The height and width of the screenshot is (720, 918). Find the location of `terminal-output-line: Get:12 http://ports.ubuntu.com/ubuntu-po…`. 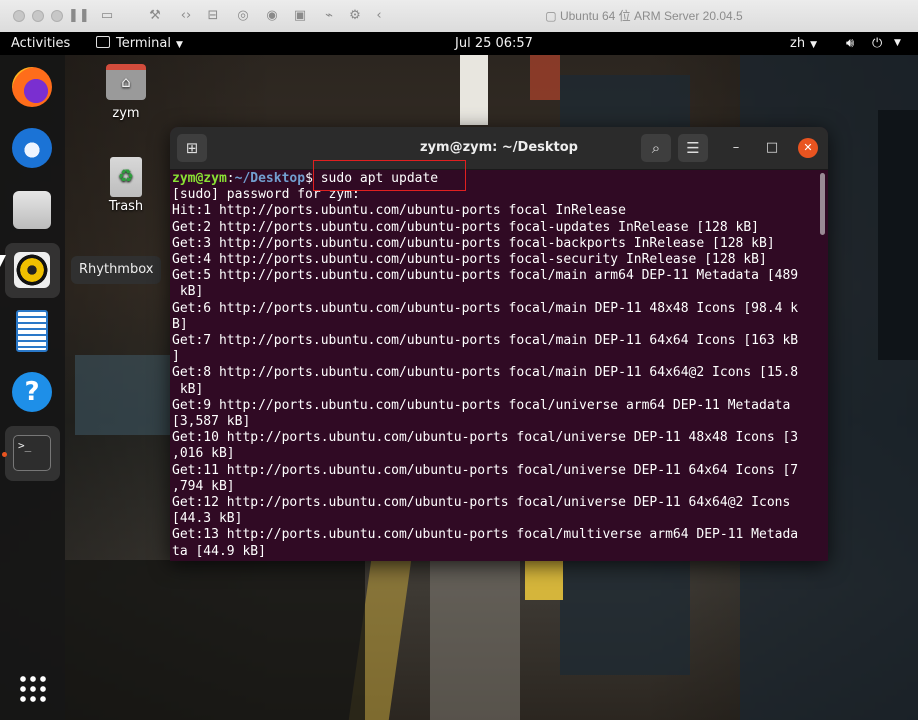

terminal-output-line: Get:12 http://ports.ubuntu.com/ubuntu-po… is located at coordinates (481, 503).